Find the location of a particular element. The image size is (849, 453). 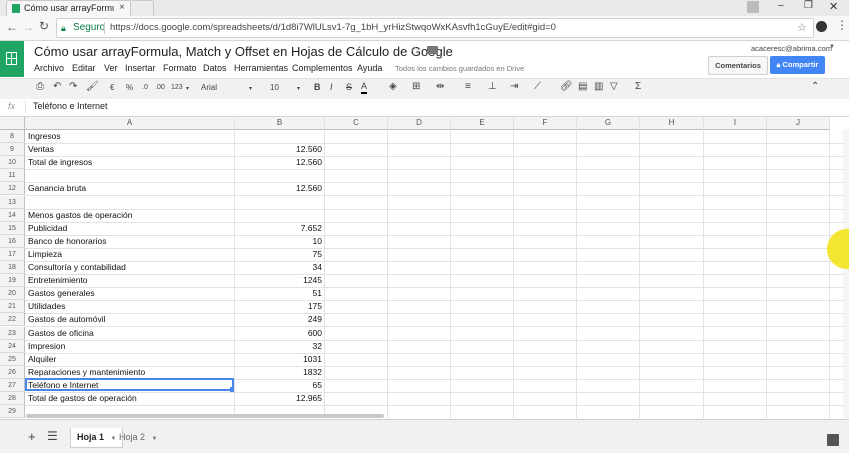

cell-b: 51 is located at coordinates (279, 293).